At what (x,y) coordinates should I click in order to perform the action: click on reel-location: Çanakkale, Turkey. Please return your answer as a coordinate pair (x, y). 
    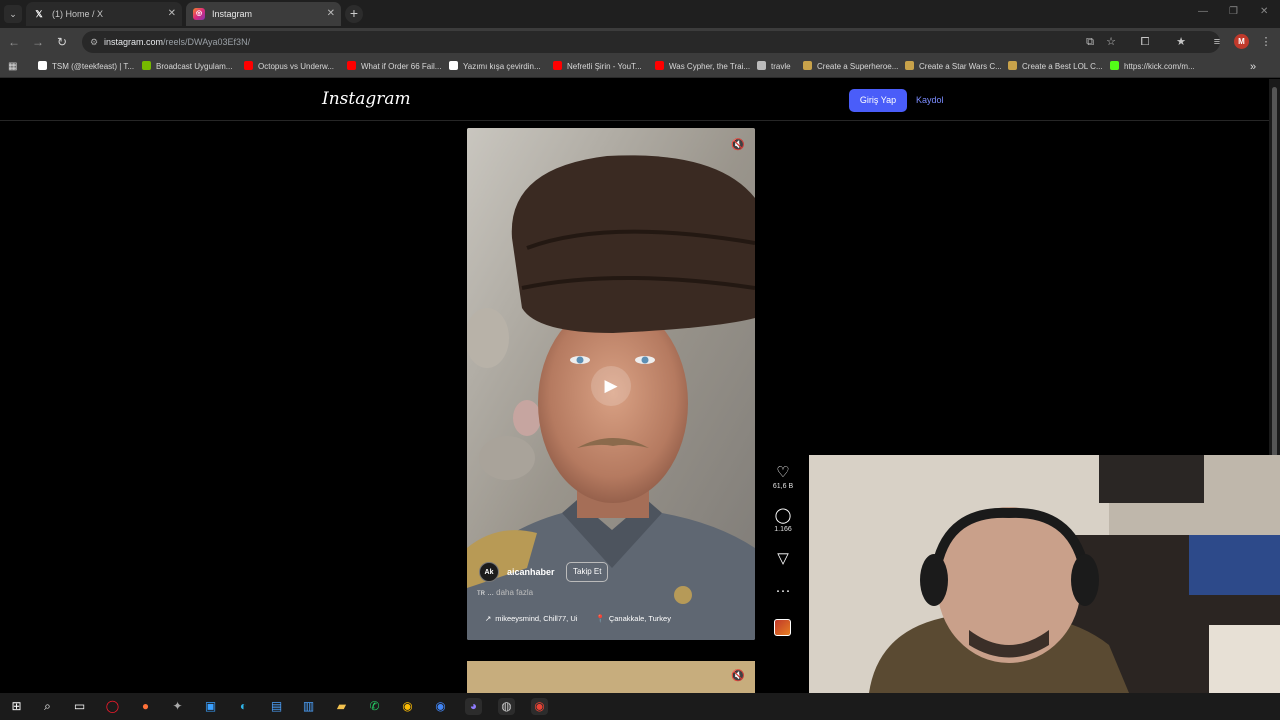
    Looking at the image, I should click on (640, 618).